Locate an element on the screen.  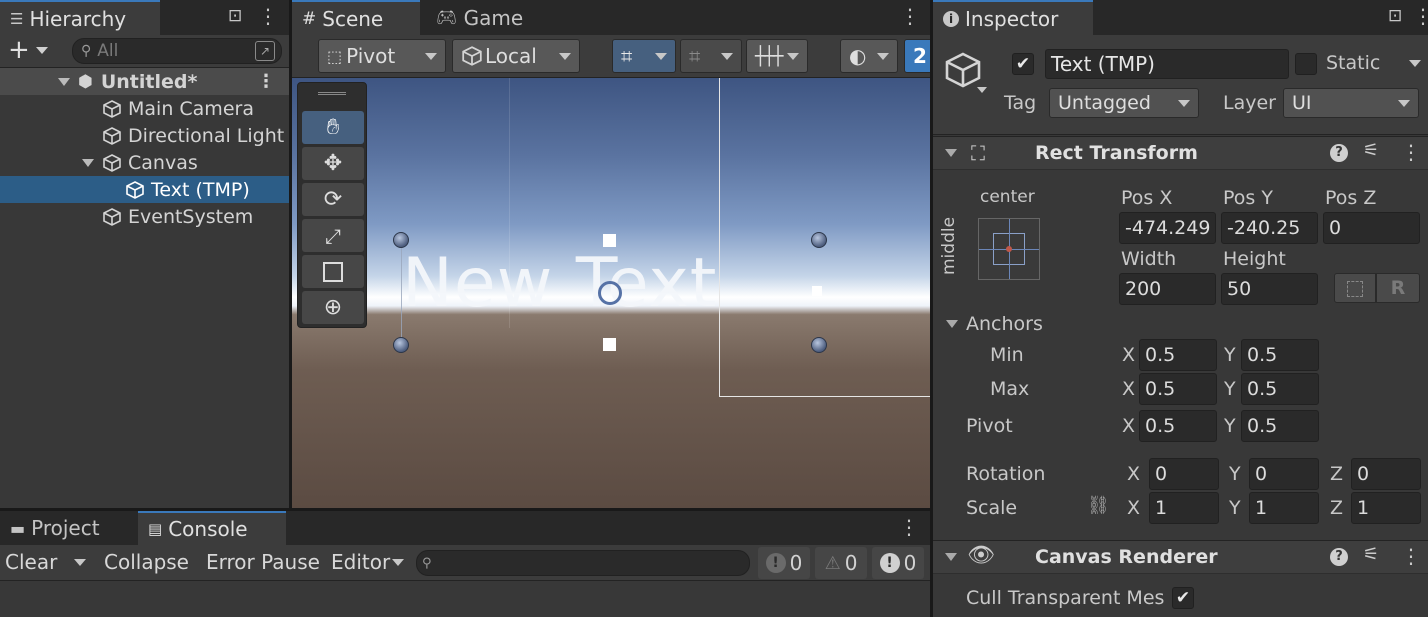
hierarchy-item-eventsystem: EventSystem is located at coordinates (144, 216).